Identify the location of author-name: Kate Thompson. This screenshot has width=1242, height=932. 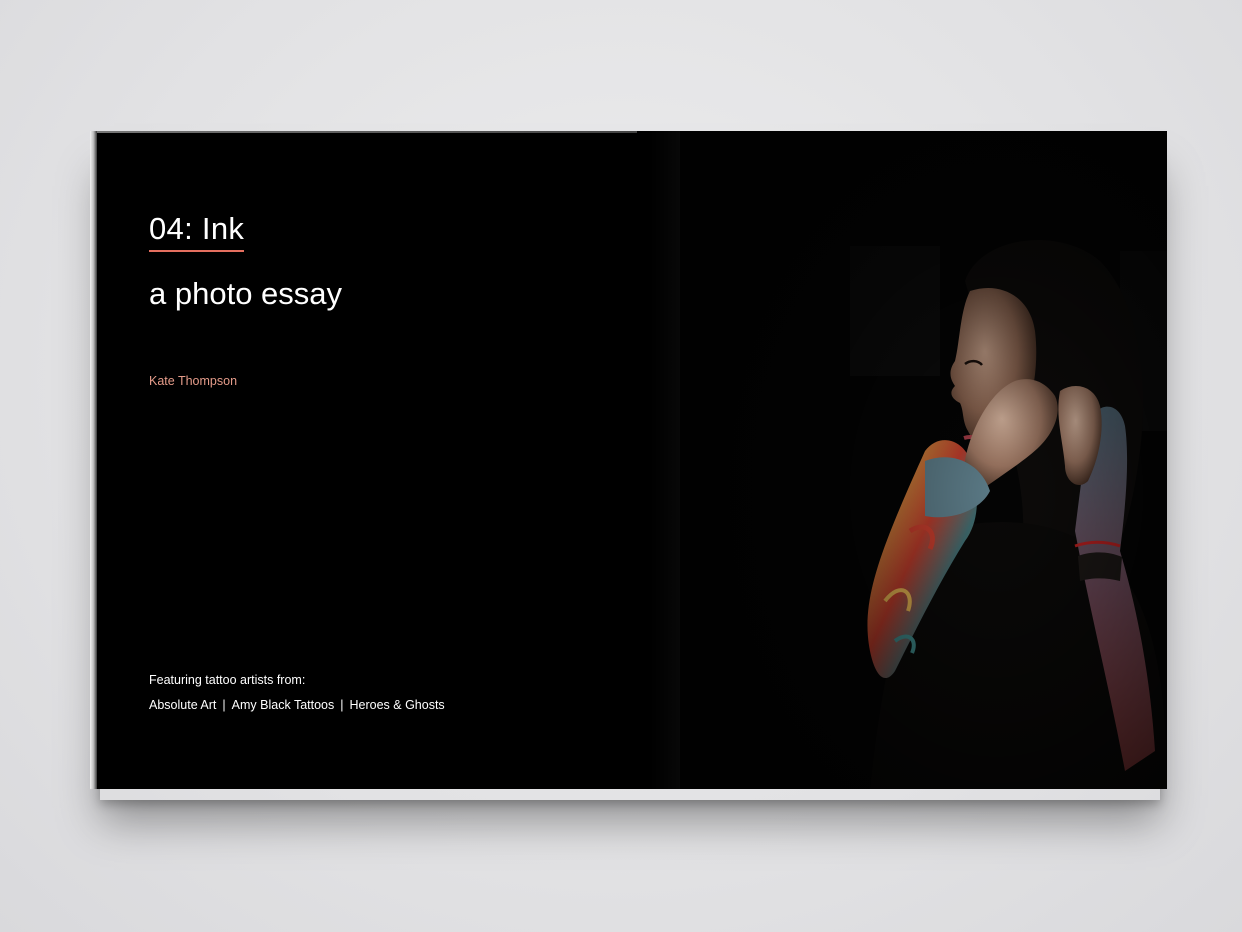
(193, 381).